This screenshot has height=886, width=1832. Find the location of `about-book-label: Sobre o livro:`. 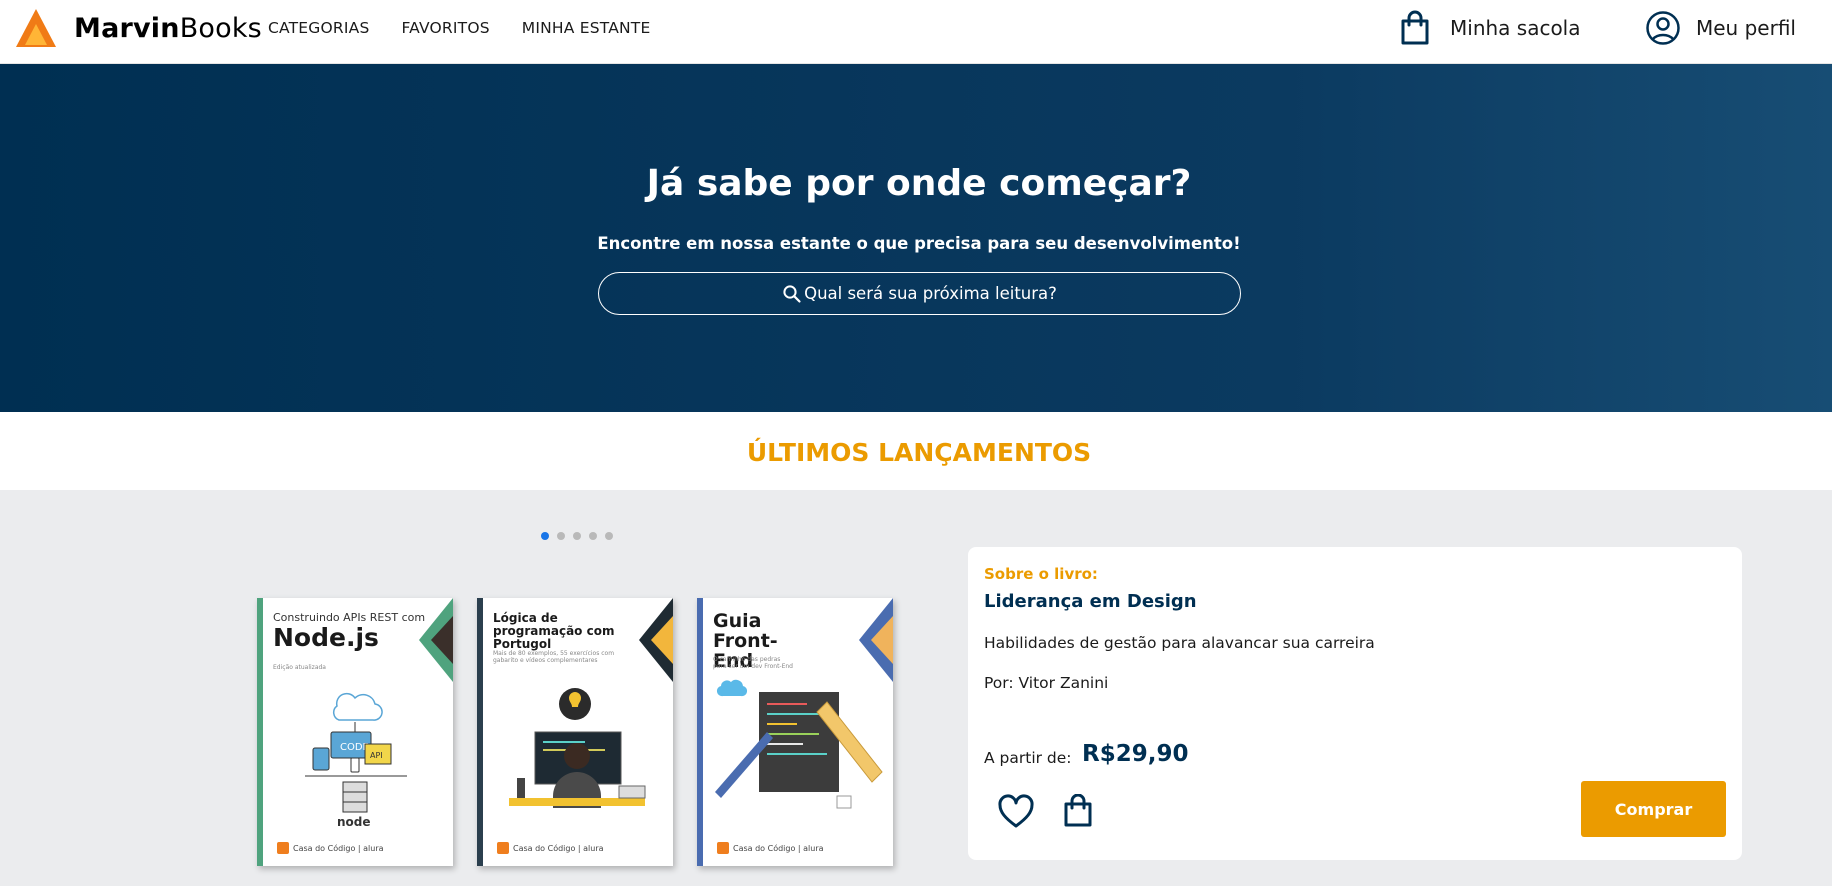

about-book-label: Sobre o livro: is located at coordinates (1041, 574).